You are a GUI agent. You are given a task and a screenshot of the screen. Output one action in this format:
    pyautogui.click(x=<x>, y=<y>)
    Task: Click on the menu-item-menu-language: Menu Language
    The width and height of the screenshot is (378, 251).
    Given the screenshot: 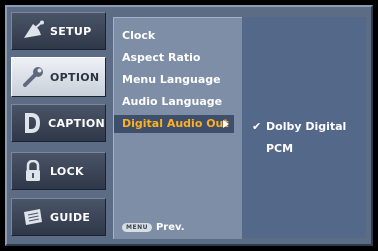 What is the action you would take?
    pyautogui.click(x=171, y=80)
    